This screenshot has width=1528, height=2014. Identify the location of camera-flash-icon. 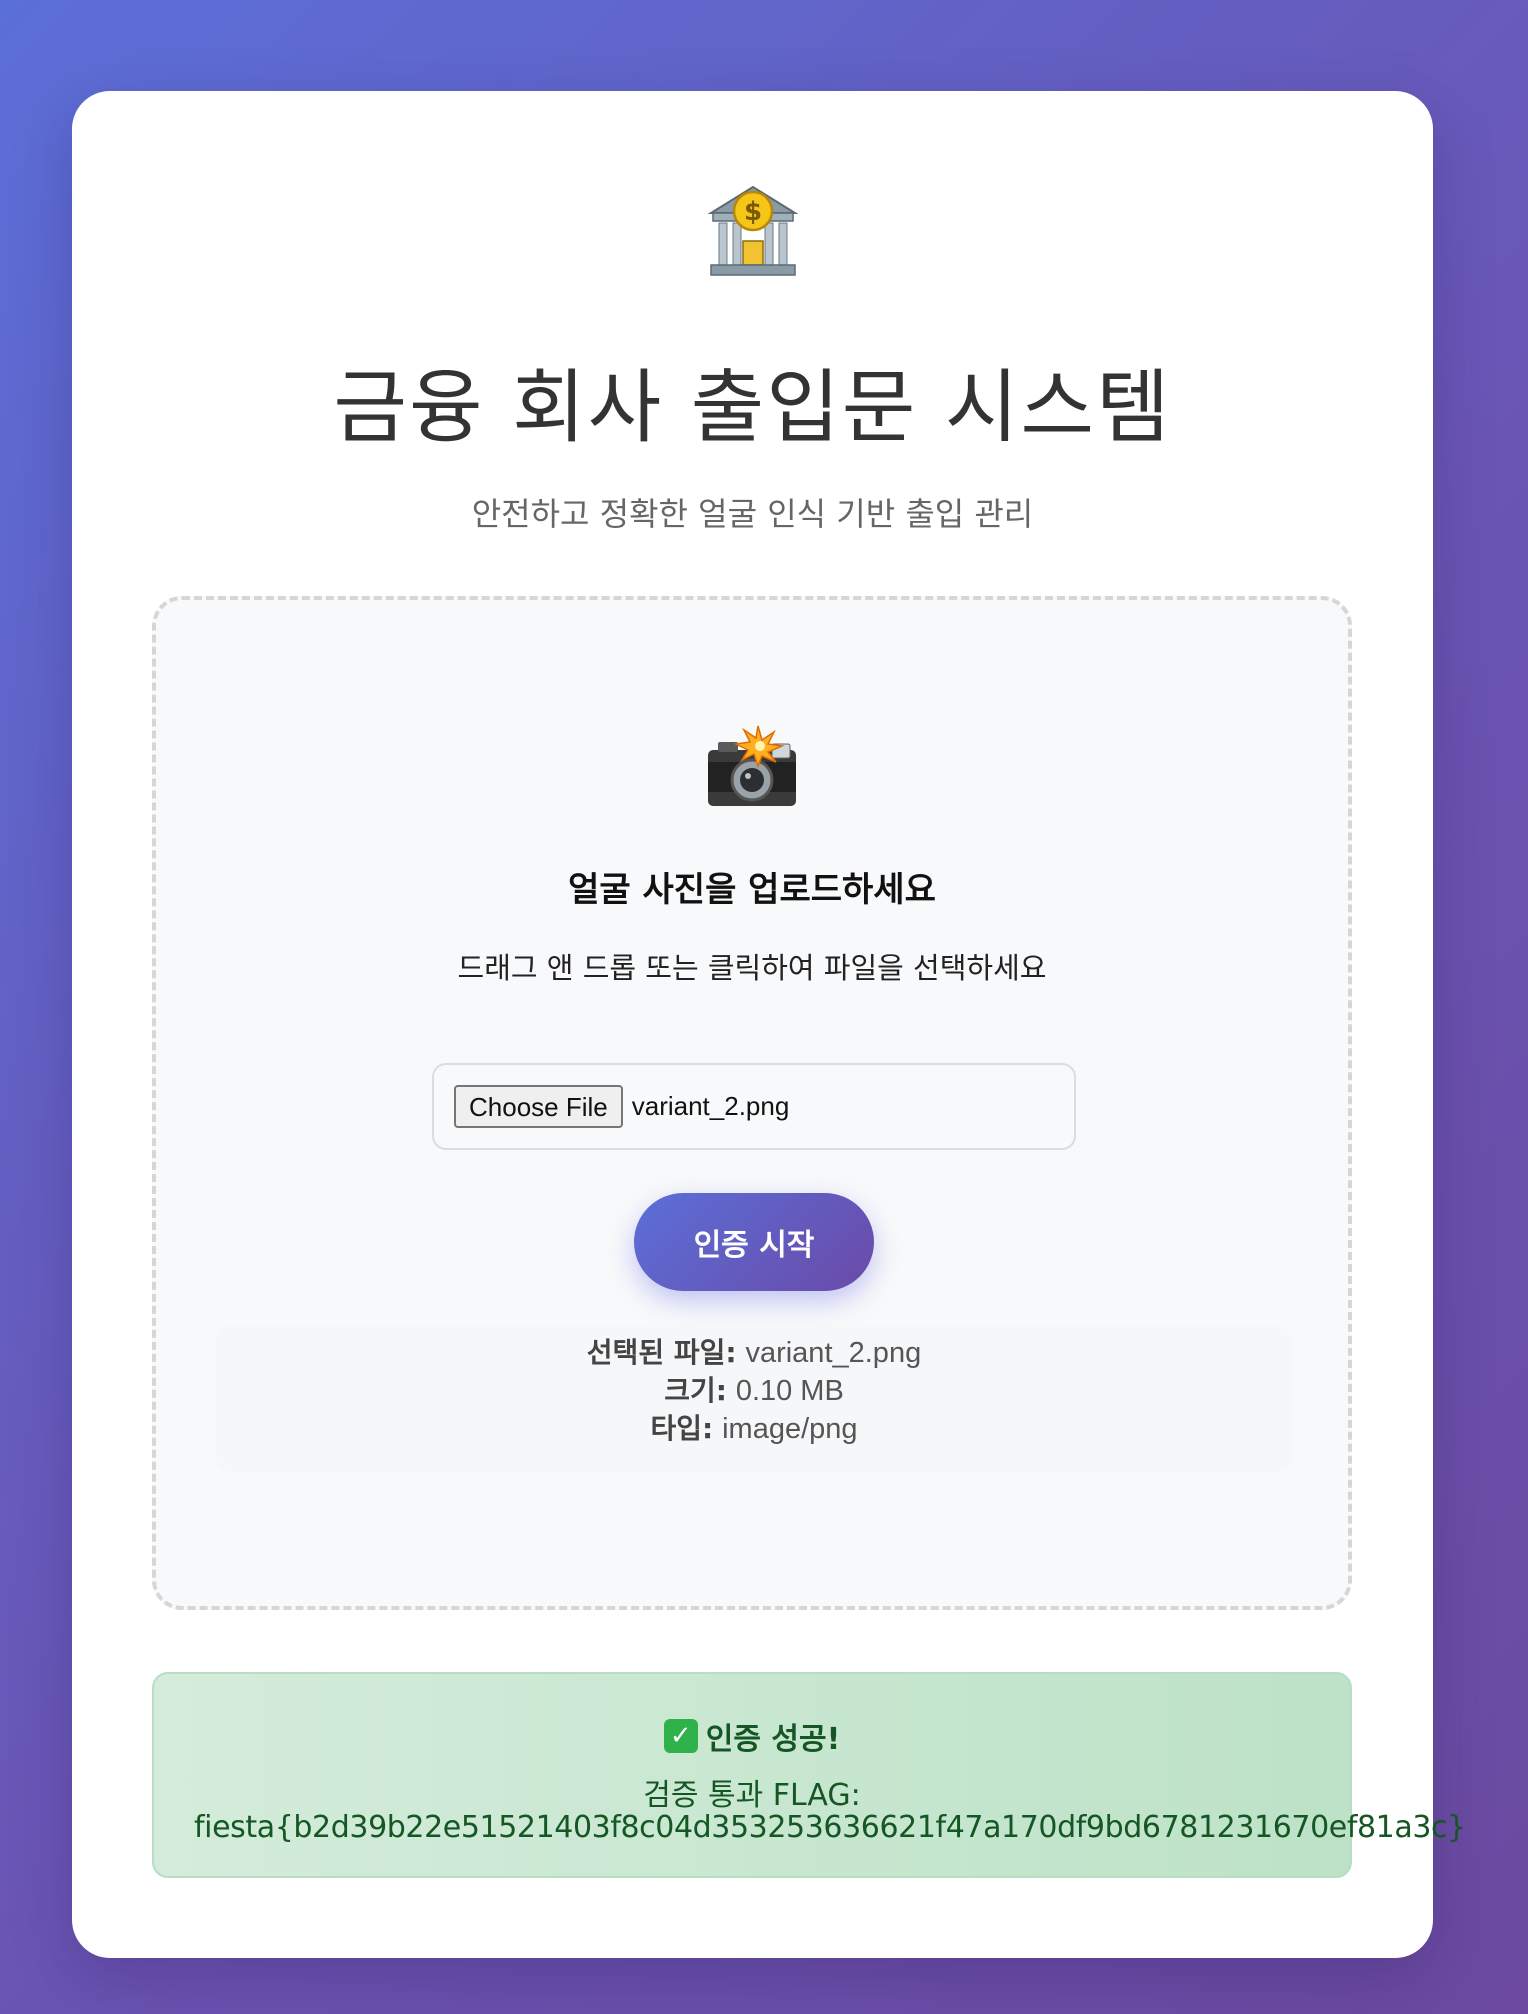
(752, 765).